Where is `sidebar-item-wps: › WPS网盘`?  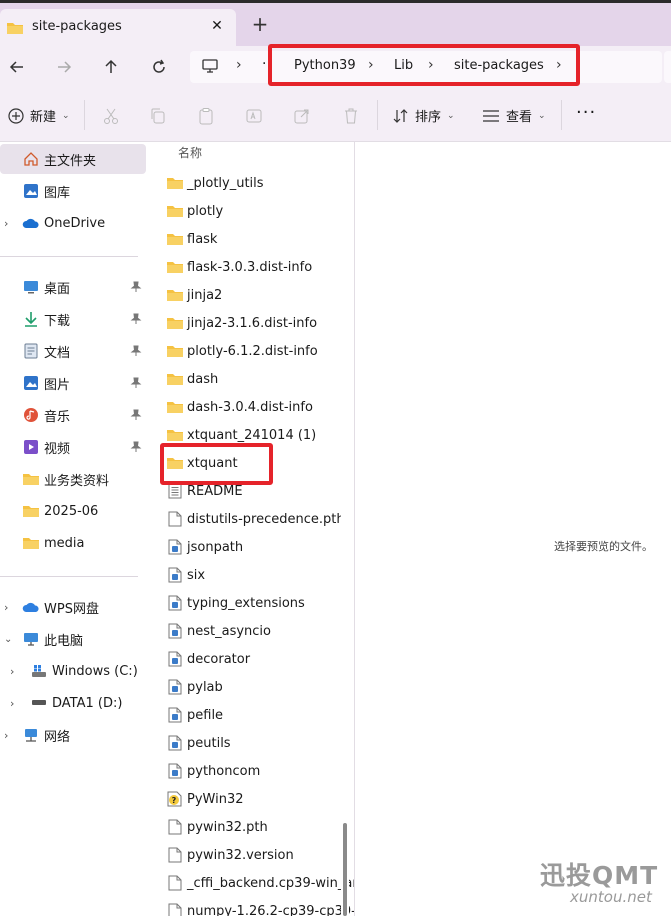
sidebar-item-wps: › WPS网盘 is located at coordinates (73, 607).